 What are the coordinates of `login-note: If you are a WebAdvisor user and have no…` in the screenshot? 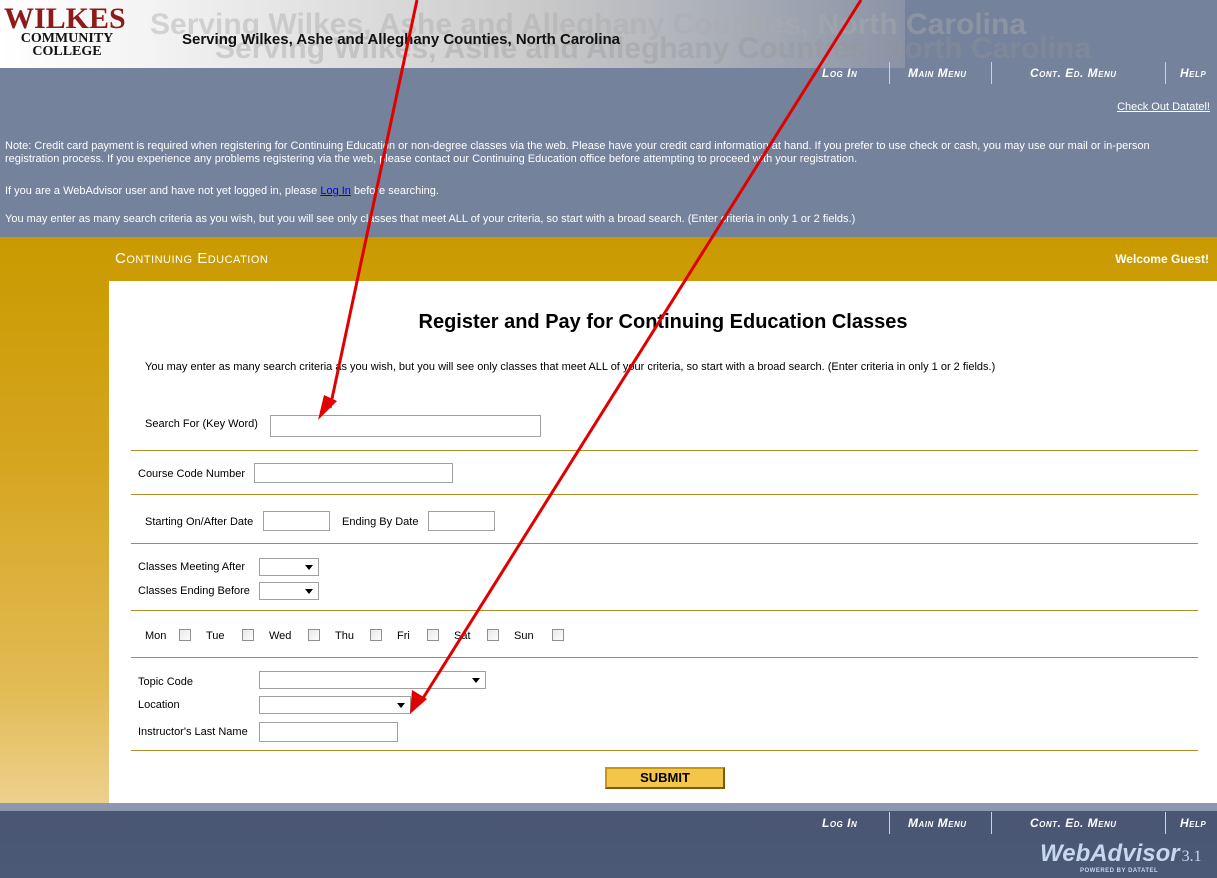 It's located at (605, 191).